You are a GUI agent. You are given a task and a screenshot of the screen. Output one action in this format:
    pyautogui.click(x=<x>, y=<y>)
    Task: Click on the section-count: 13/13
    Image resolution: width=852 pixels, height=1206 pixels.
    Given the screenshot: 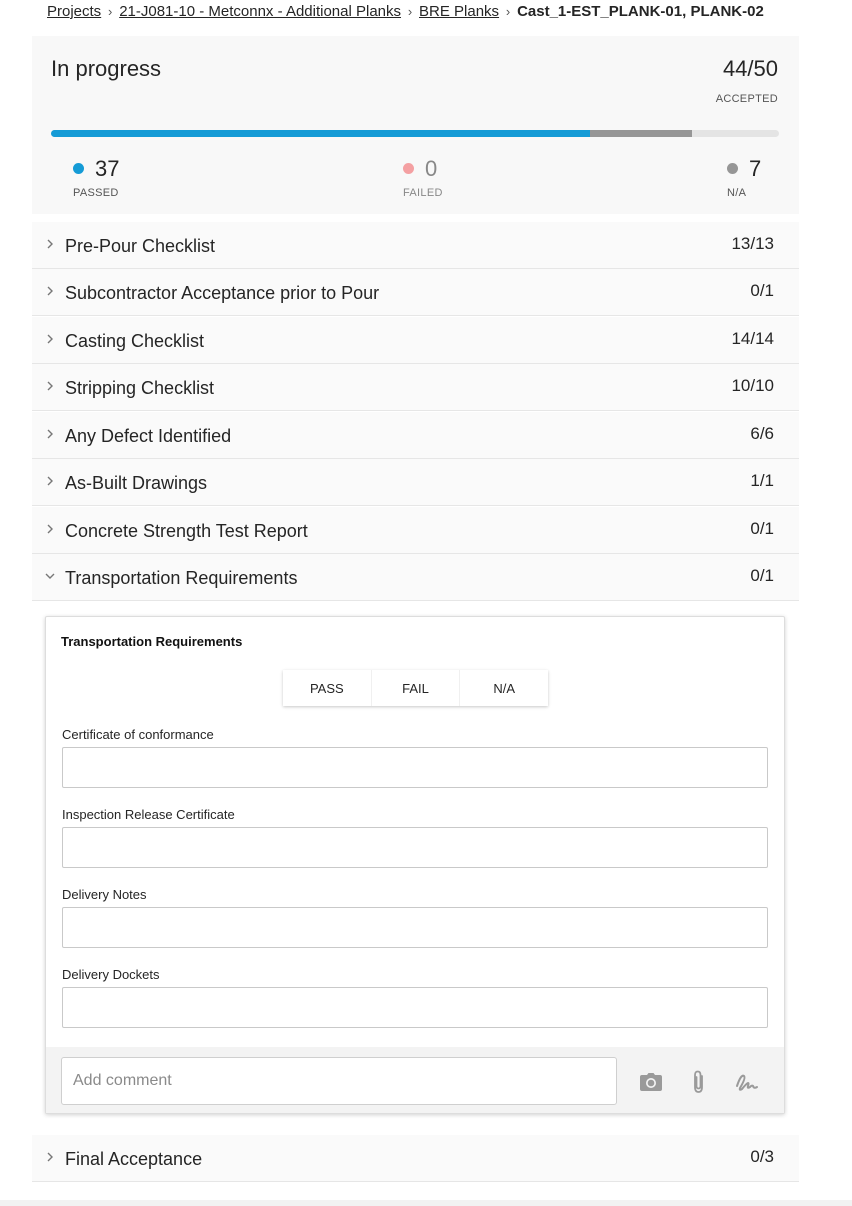 What is the action you would take?
    pyautogui.click(x=752, y=243)
    